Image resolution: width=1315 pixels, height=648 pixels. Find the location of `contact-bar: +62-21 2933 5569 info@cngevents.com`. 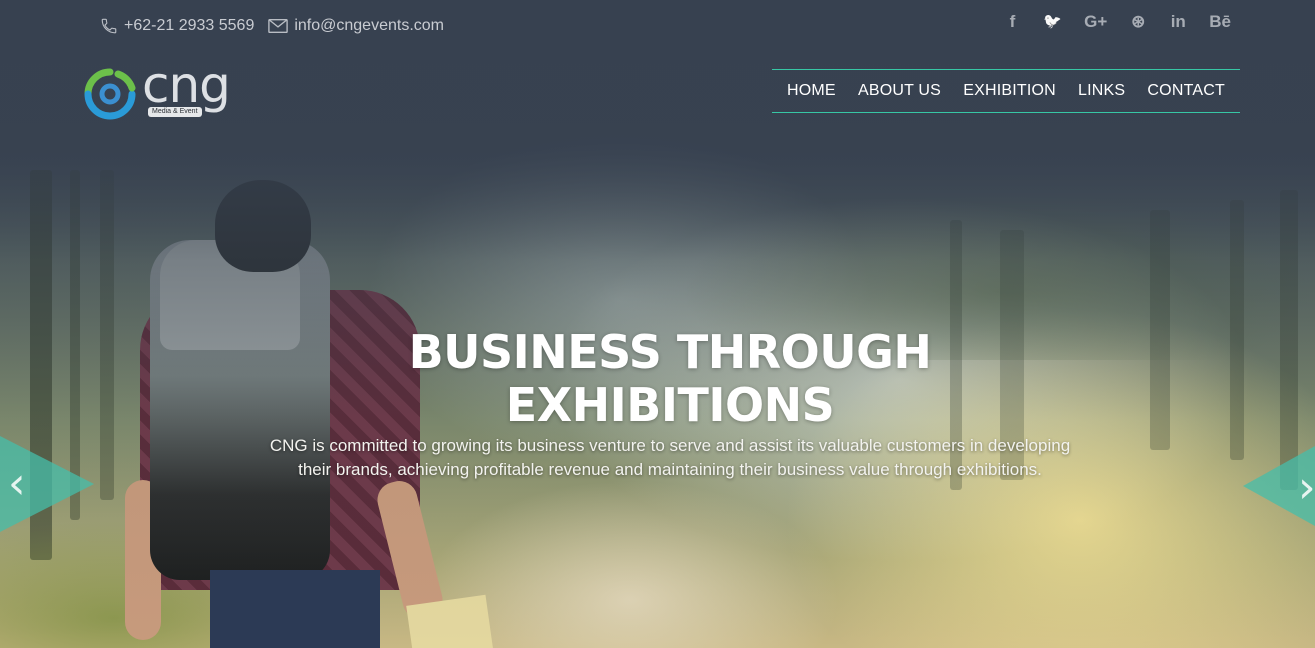

contact-bar: +62-21 2933 5569 info@cngevents.com is located at coordinates (272, 26).